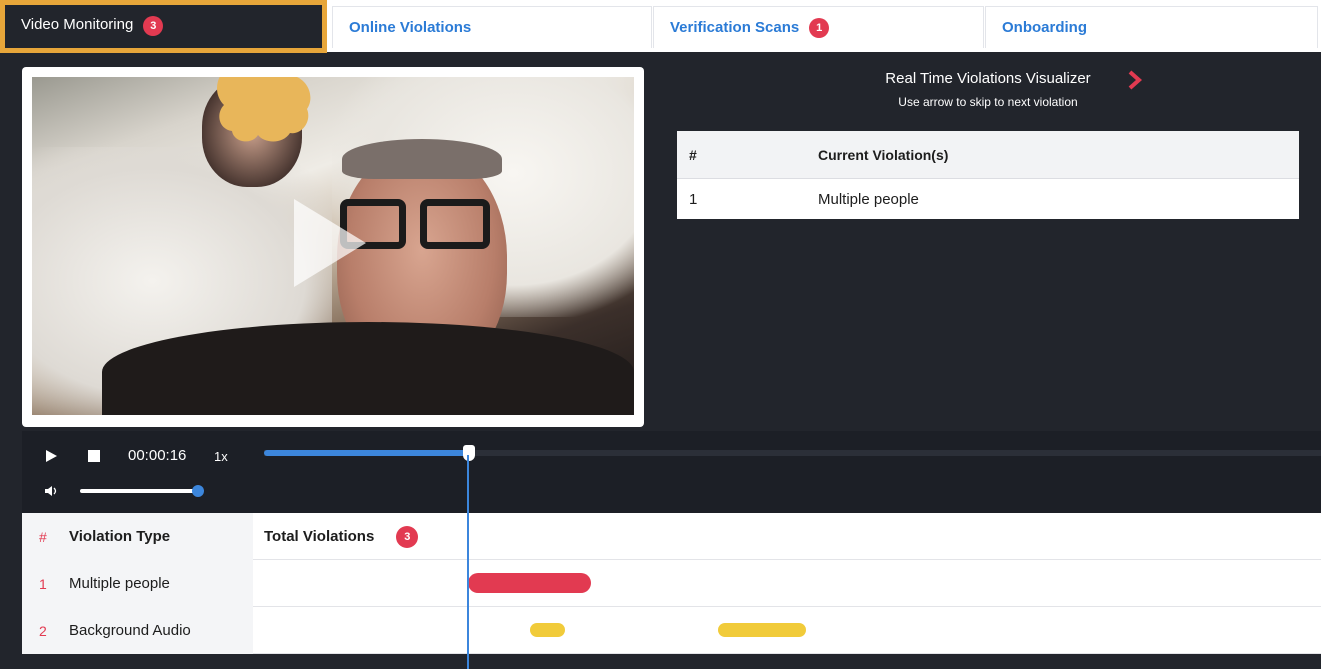  What do you see at coordinates (693, 154) in the screenshot?
I see `column-header: #` at bounding box center [693, 154].